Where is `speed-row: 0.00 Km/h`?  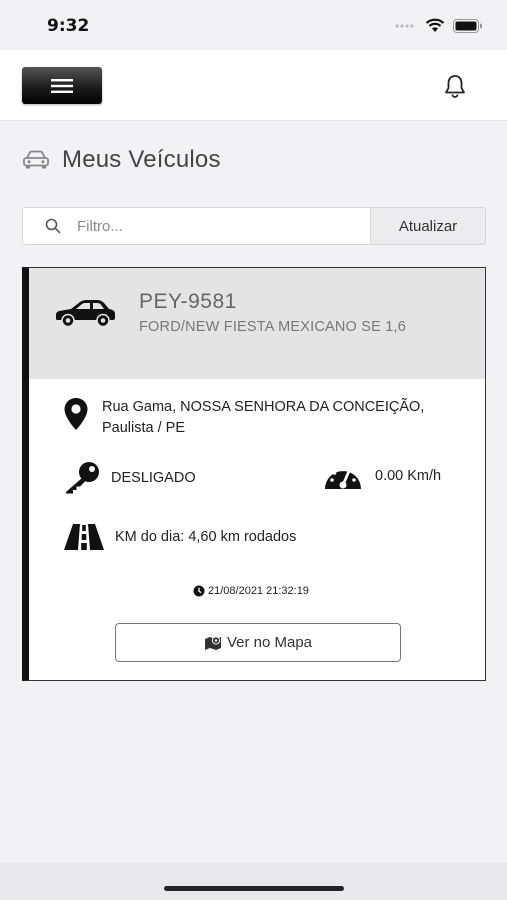 speed-row: 0.00 Km/h is located at coordinates (382, 476).